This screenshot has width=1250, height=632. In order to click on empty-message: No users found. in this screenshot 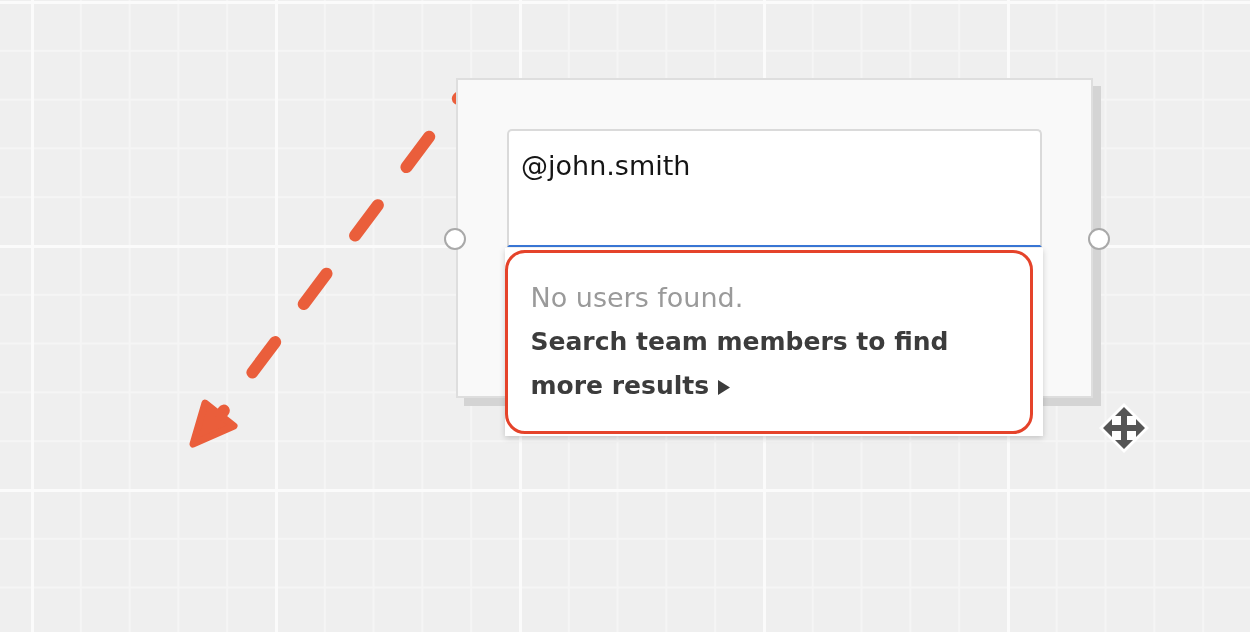, I will do `click(637, 298)`.